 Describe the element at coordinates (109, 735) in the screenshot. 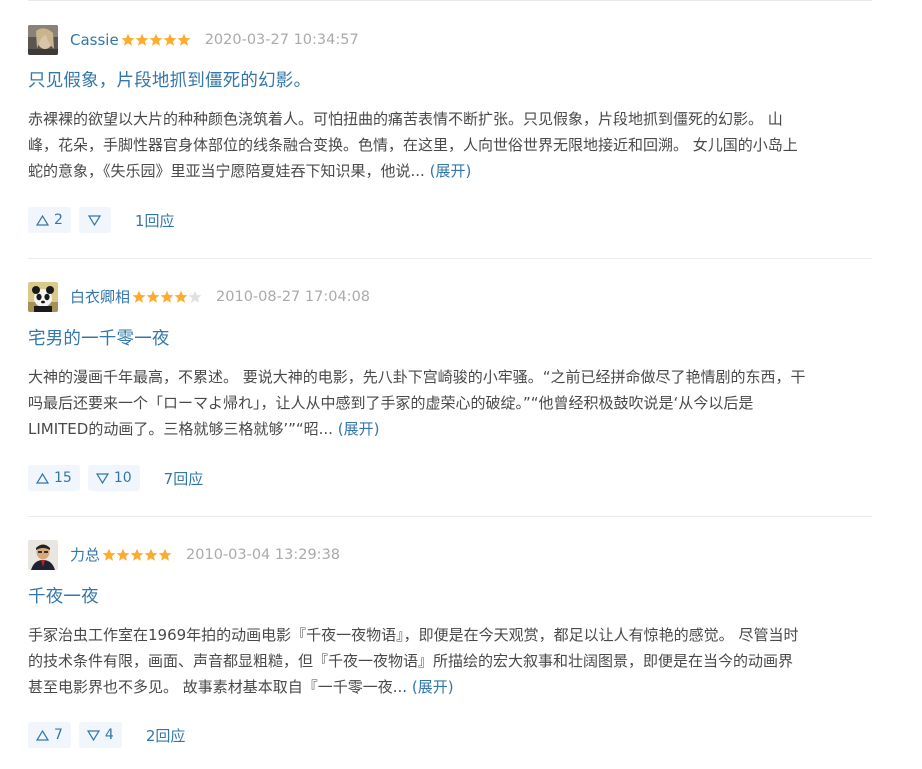

I see `useless-count: 4` at that location.